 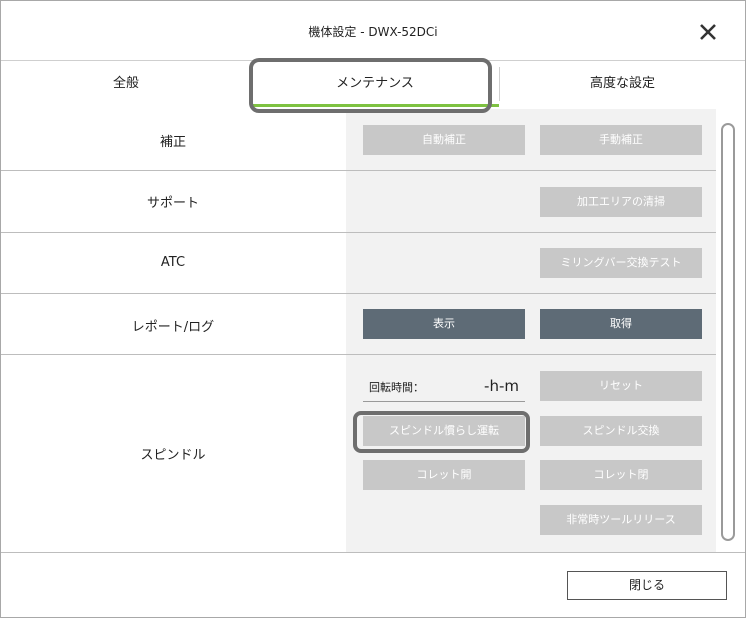 What do you see at coordinates (708, 32) in the screenshot?
I see `close-icon` at bounding box center [708, 32].